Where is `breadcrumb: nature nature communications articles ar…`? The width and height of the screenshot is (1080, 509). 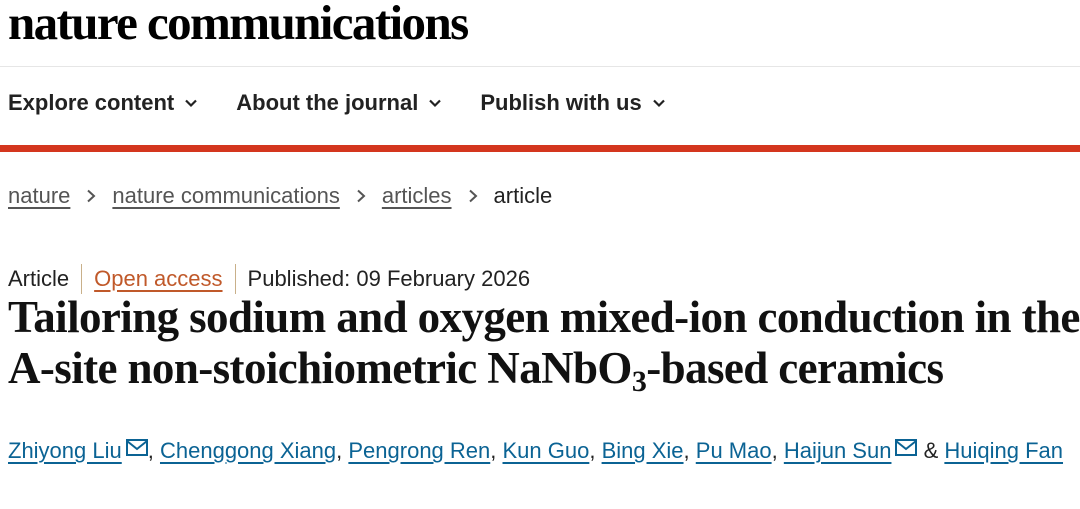 breadcrumb: nature nature communications articles ar… is located at coordinates (280, 196).